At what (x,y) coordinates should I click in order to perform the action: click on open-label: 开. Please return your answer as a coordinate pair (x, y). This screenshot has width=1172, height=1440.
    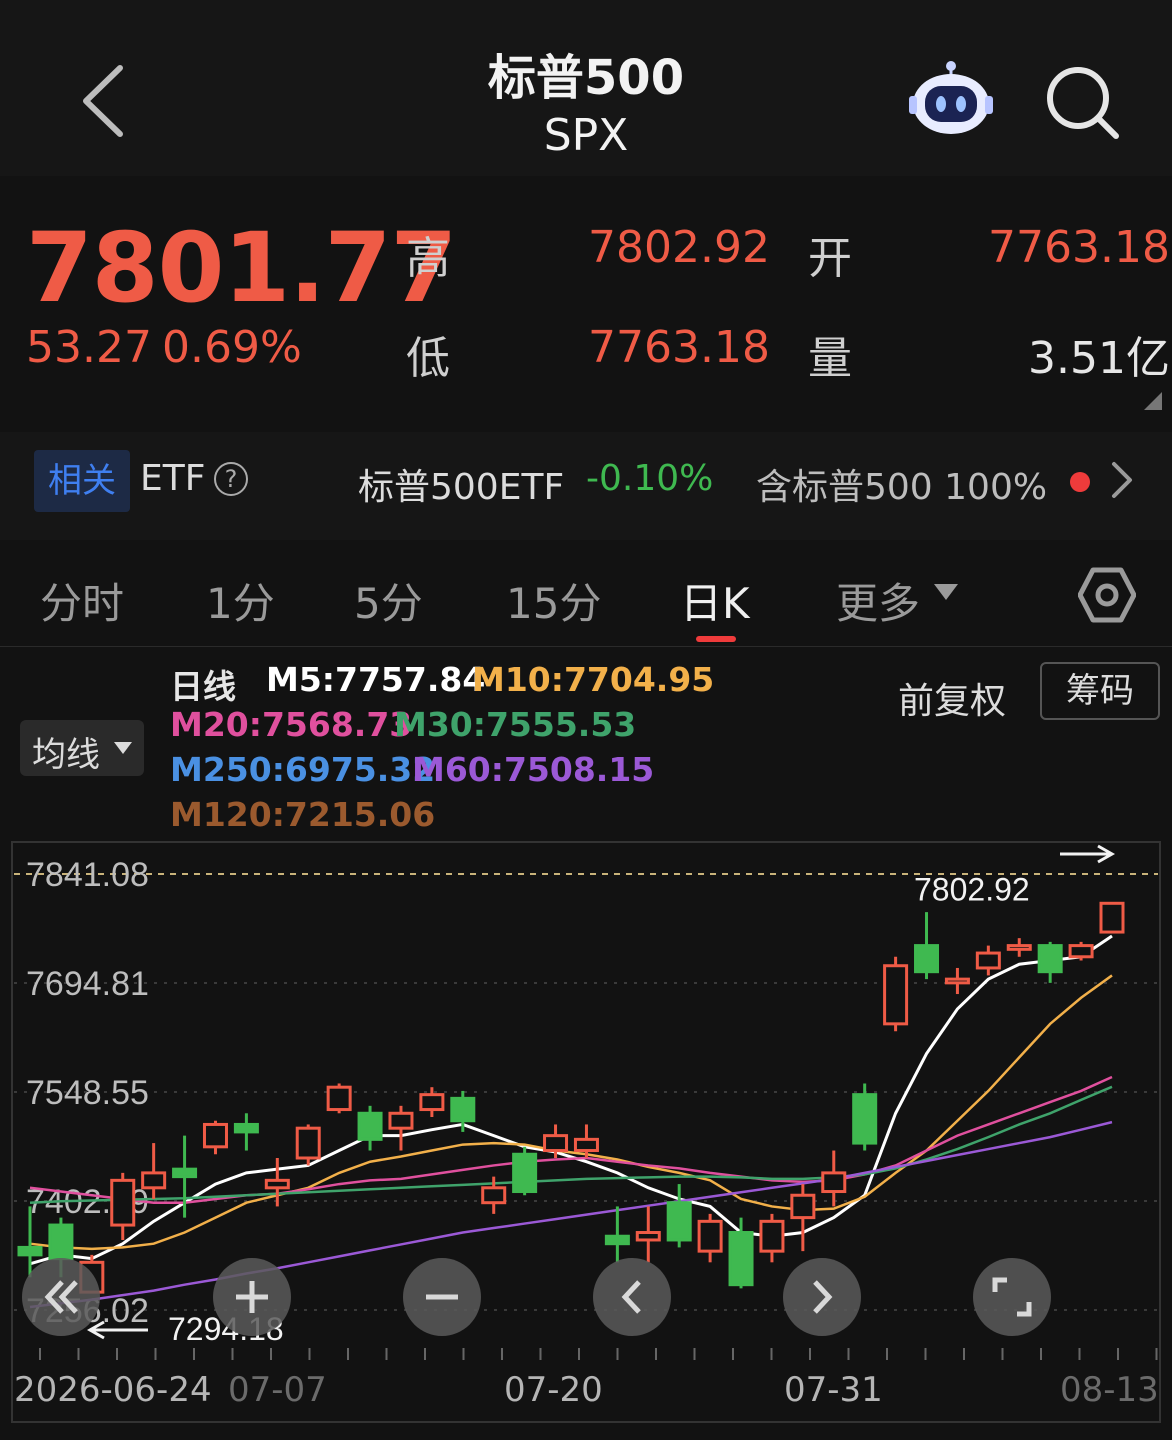
    Looking at the image, I should click on (830, 258).